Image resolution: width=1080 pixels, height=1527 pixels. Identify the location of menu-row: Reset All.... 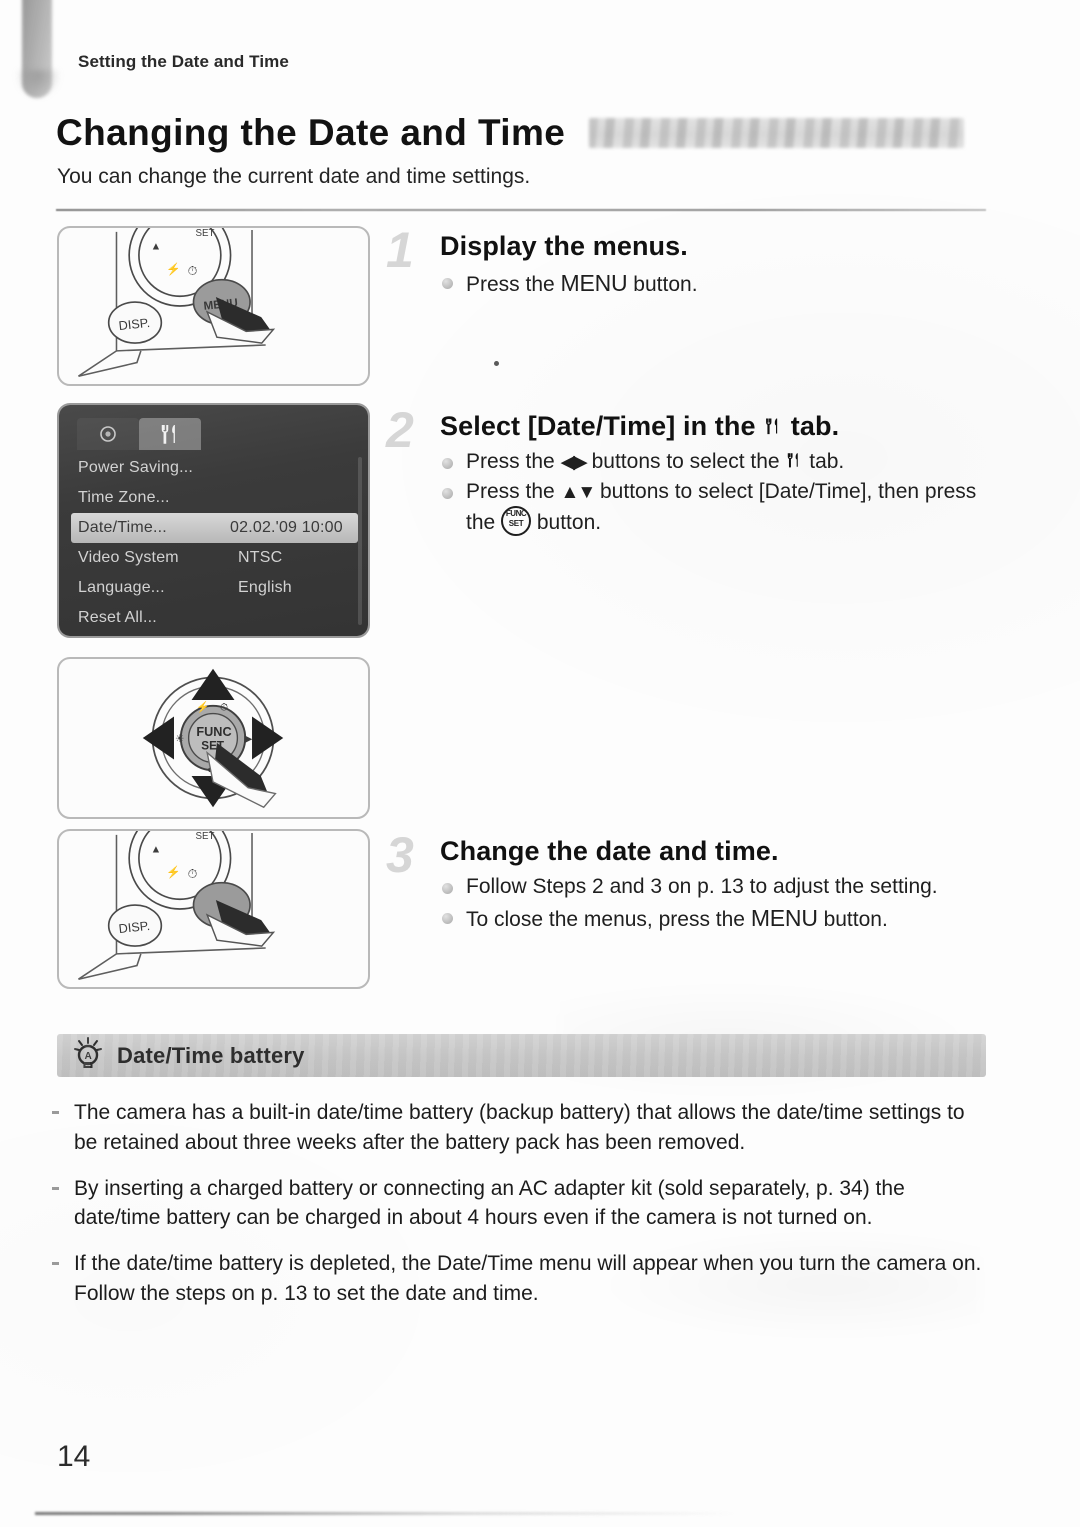
(213, 618).